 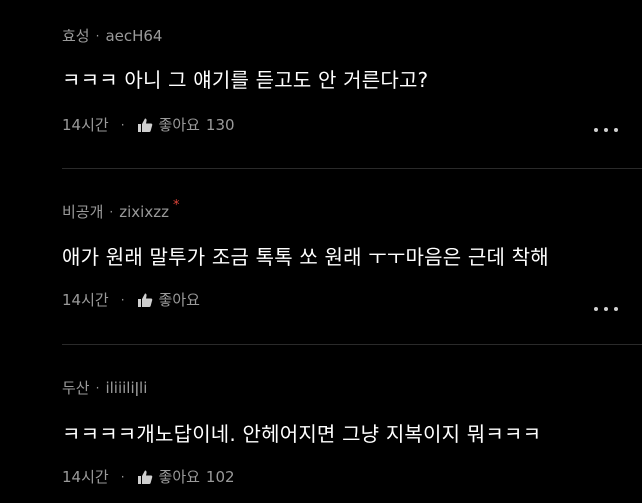 I want to click on comment-user-id: zixixzz, so click(x=144, y=212).